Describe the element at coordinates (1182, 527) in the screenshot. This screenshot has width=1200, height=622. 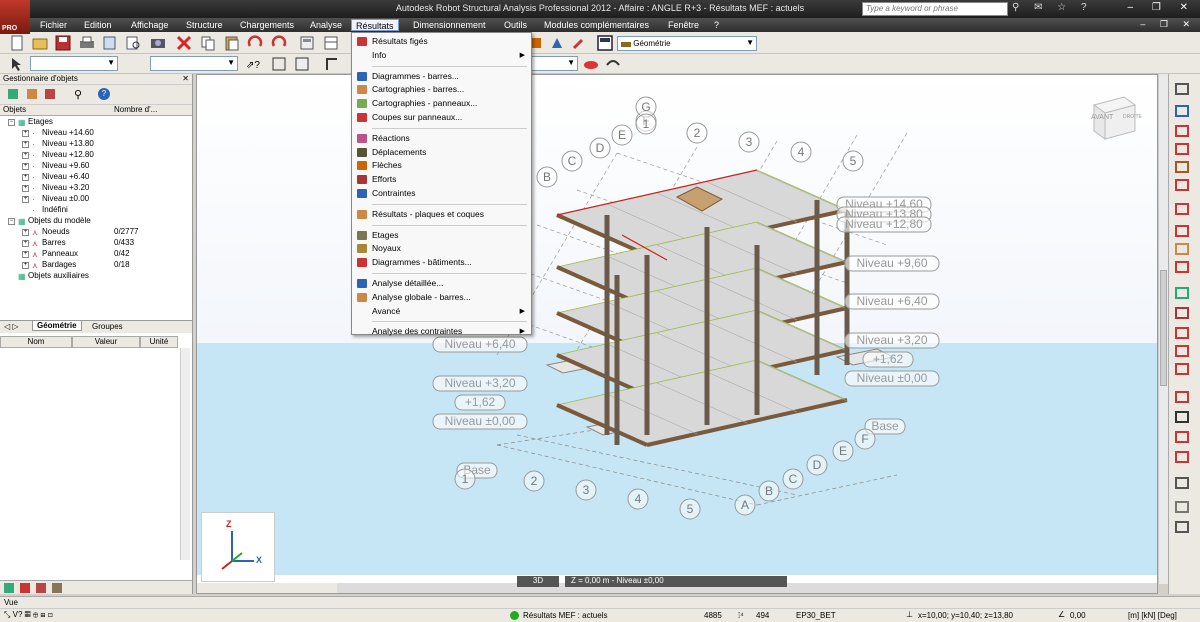
I see `stairs-icon` at that location.